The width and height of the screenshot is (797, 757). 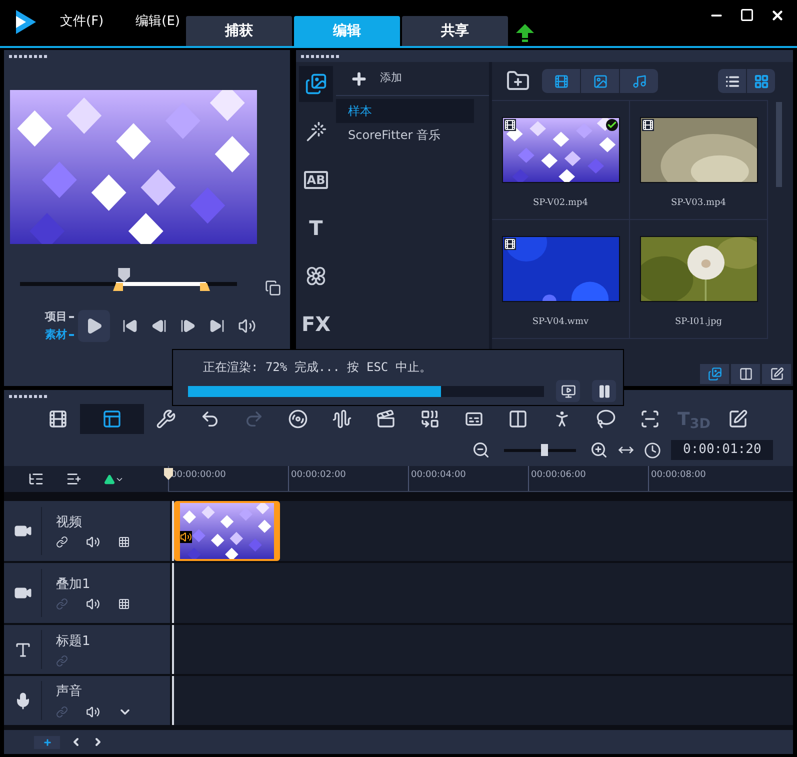 I want to click on add-icon, so click(x=359, y=79).